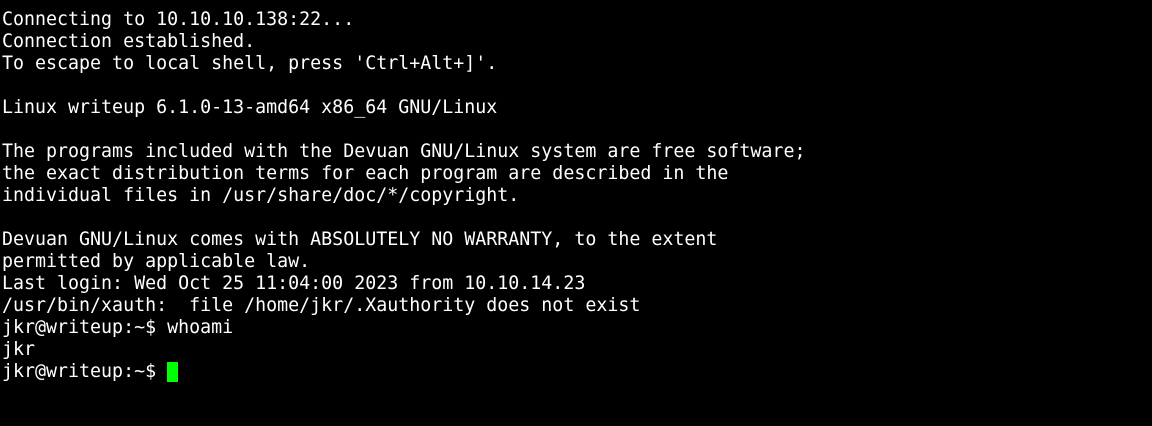 Image resolution: width=1152 pixels, height=426 pixels. What do you see at coordinates (129, 41) in the screenshot?
I see `terminal-output-line: Connection established.` at bounding box center [129, 41].